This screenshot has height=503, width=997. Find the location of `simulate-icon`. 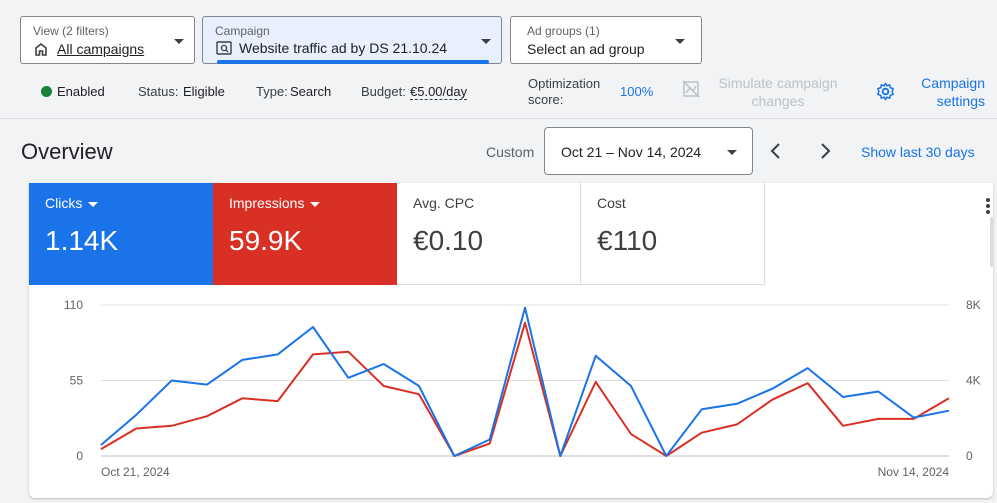

simulate-icon is located at coordinates (691, 89).